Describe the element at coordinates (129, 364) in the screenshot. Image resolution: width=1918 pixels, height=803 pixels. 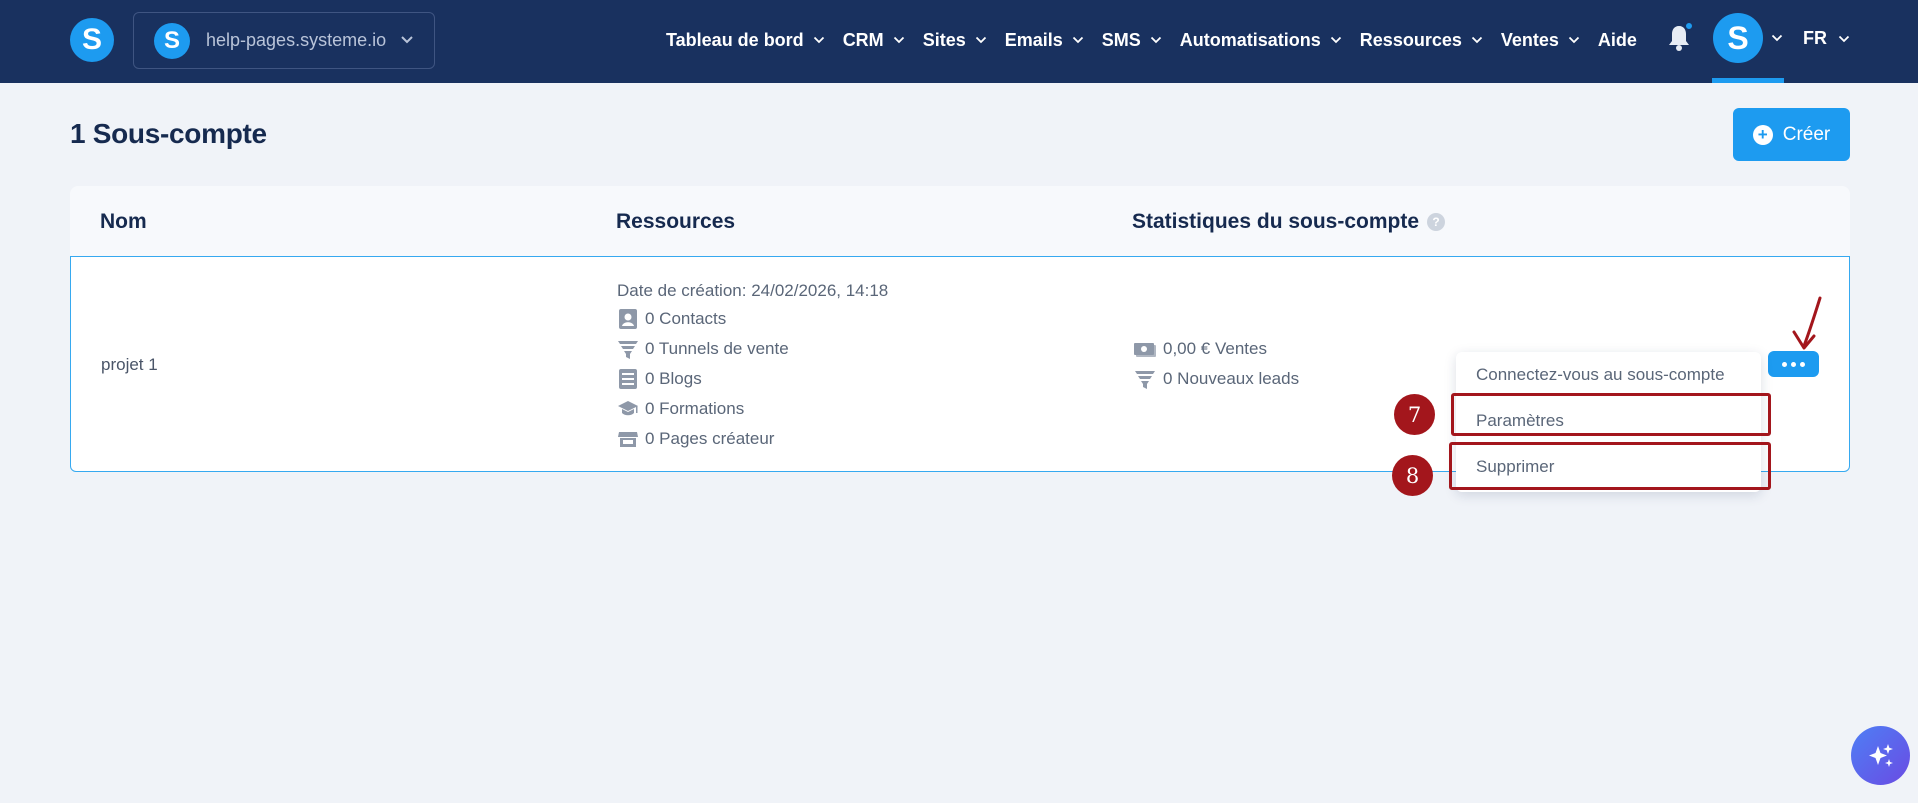
I see `subaccount-name: projet 1` at that location.